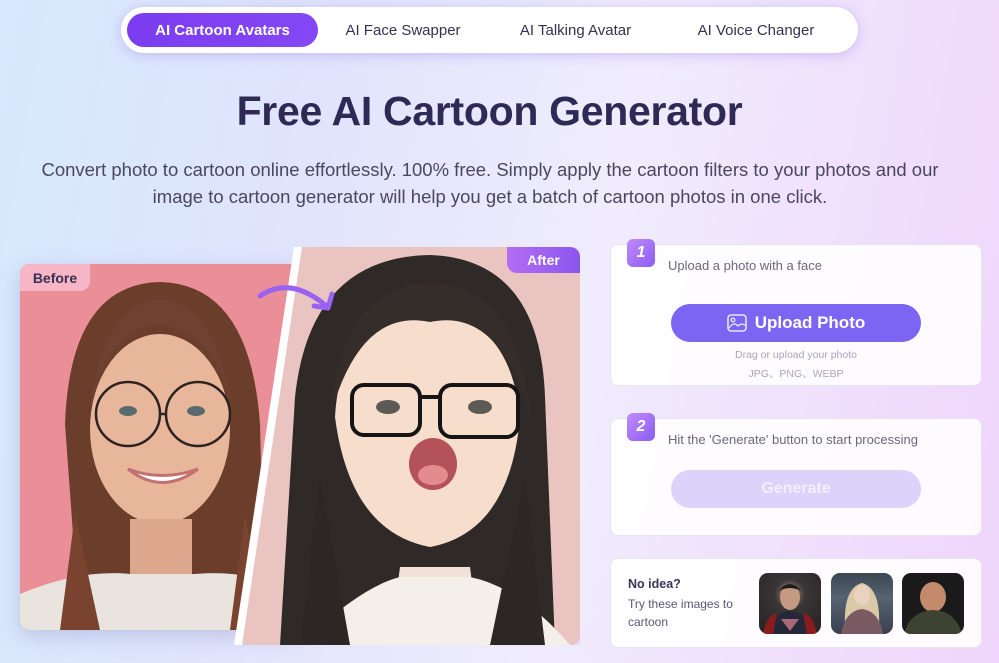 The image size is (999, 663). I want to click on after-badge: After, so click(543, 260).